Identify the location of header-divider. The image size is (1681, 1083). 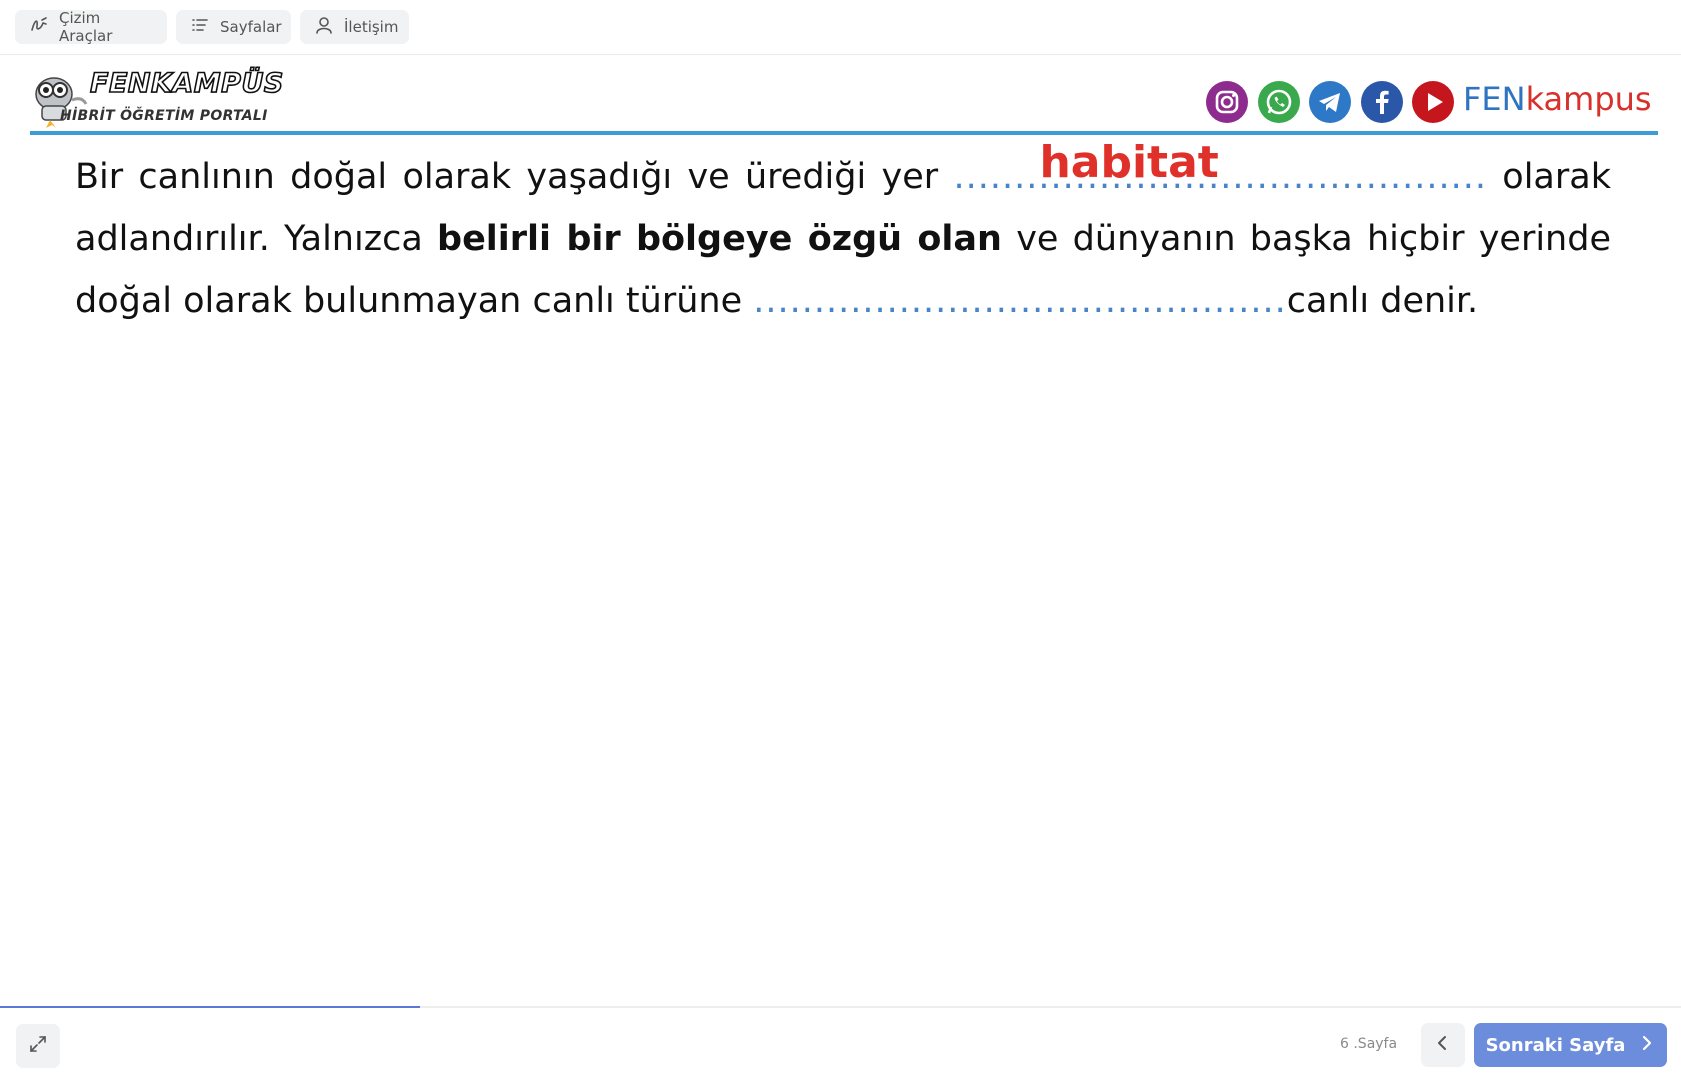
(844, 133).